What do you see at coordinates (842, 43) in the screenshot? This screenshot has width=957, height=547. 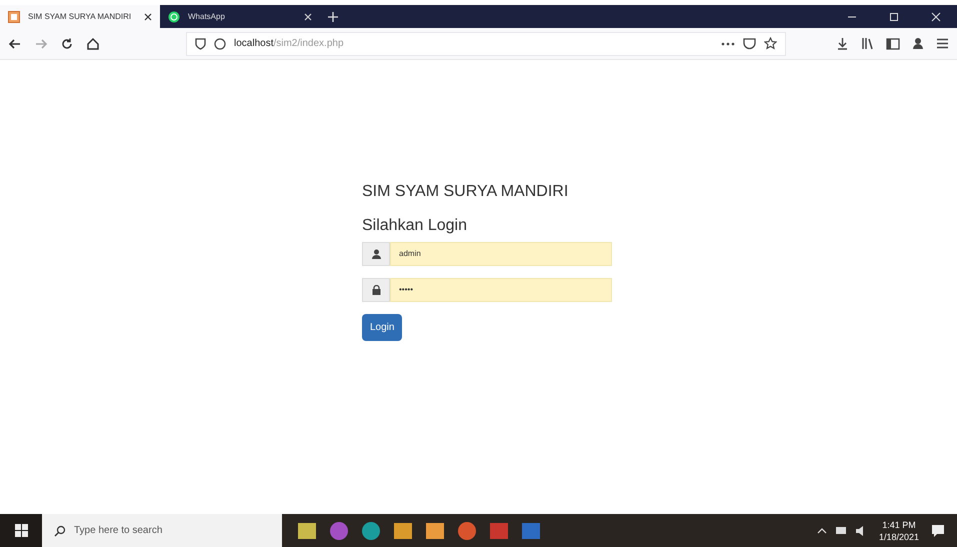 I see `download-icon` at bounding box center [842, 43].